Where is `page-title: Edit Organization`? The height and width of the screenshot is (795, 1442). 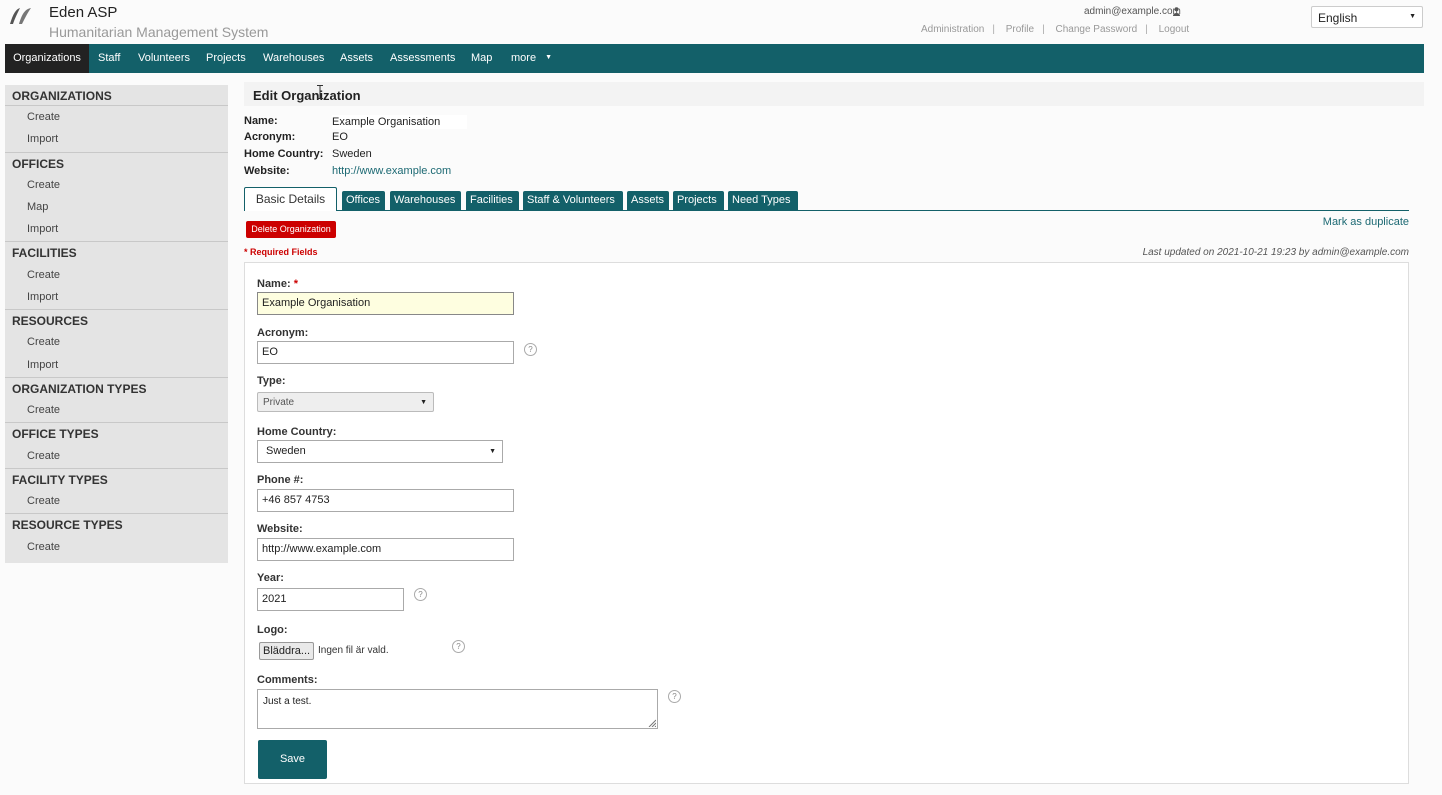 page-title: Edit Organization is located at coordinates (307, 95).